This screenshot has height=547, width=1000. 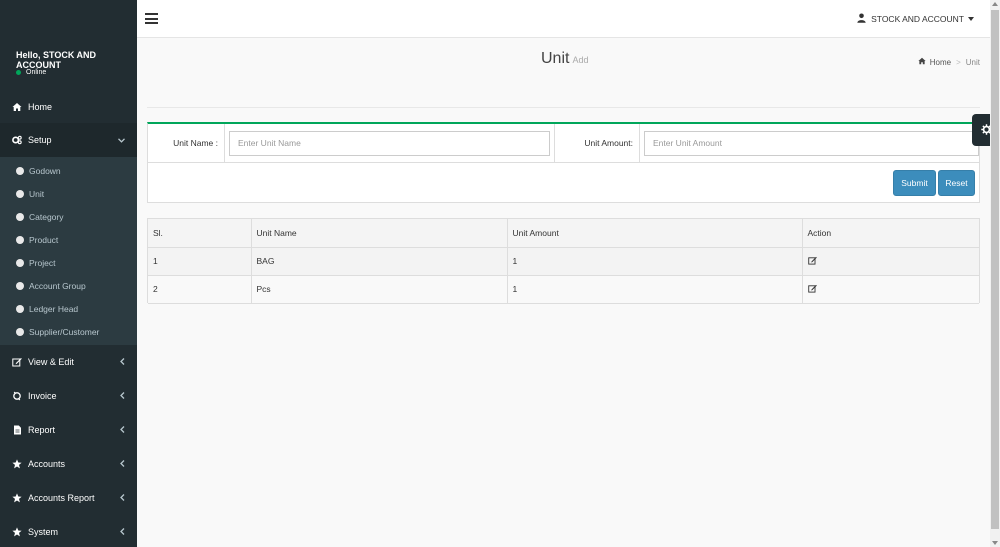 I want to click on submenu-item-label: Supplier/Customer, so click(x=64, y=331).